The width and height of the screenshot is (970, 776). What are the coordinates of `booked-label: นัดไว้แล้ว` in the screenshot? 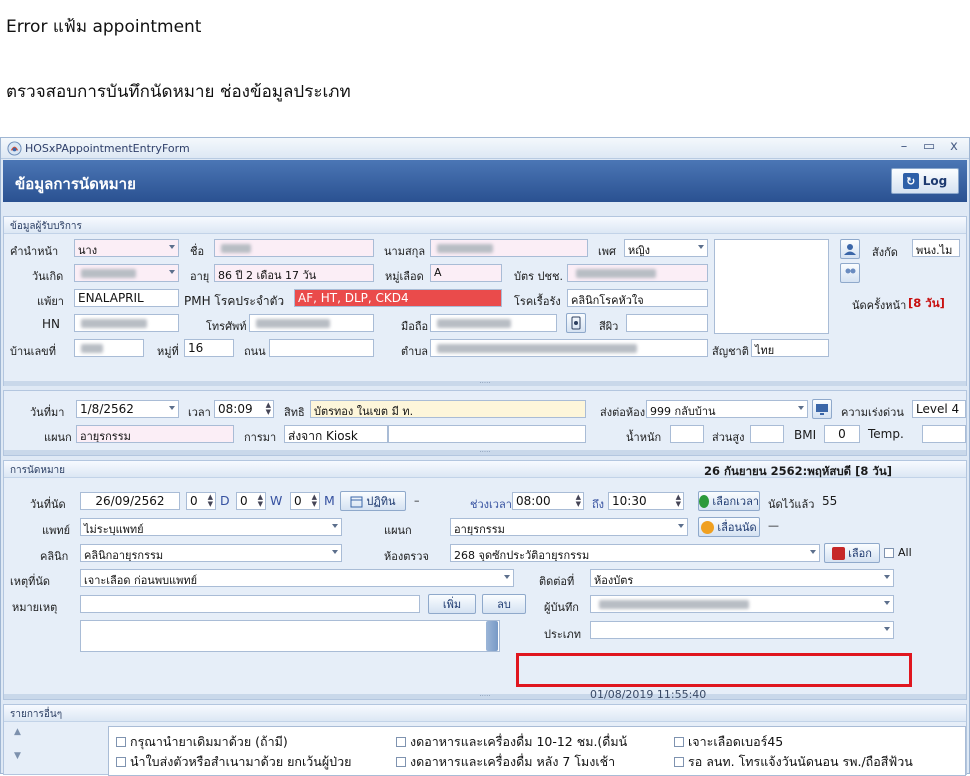 It's located at (791, 504).